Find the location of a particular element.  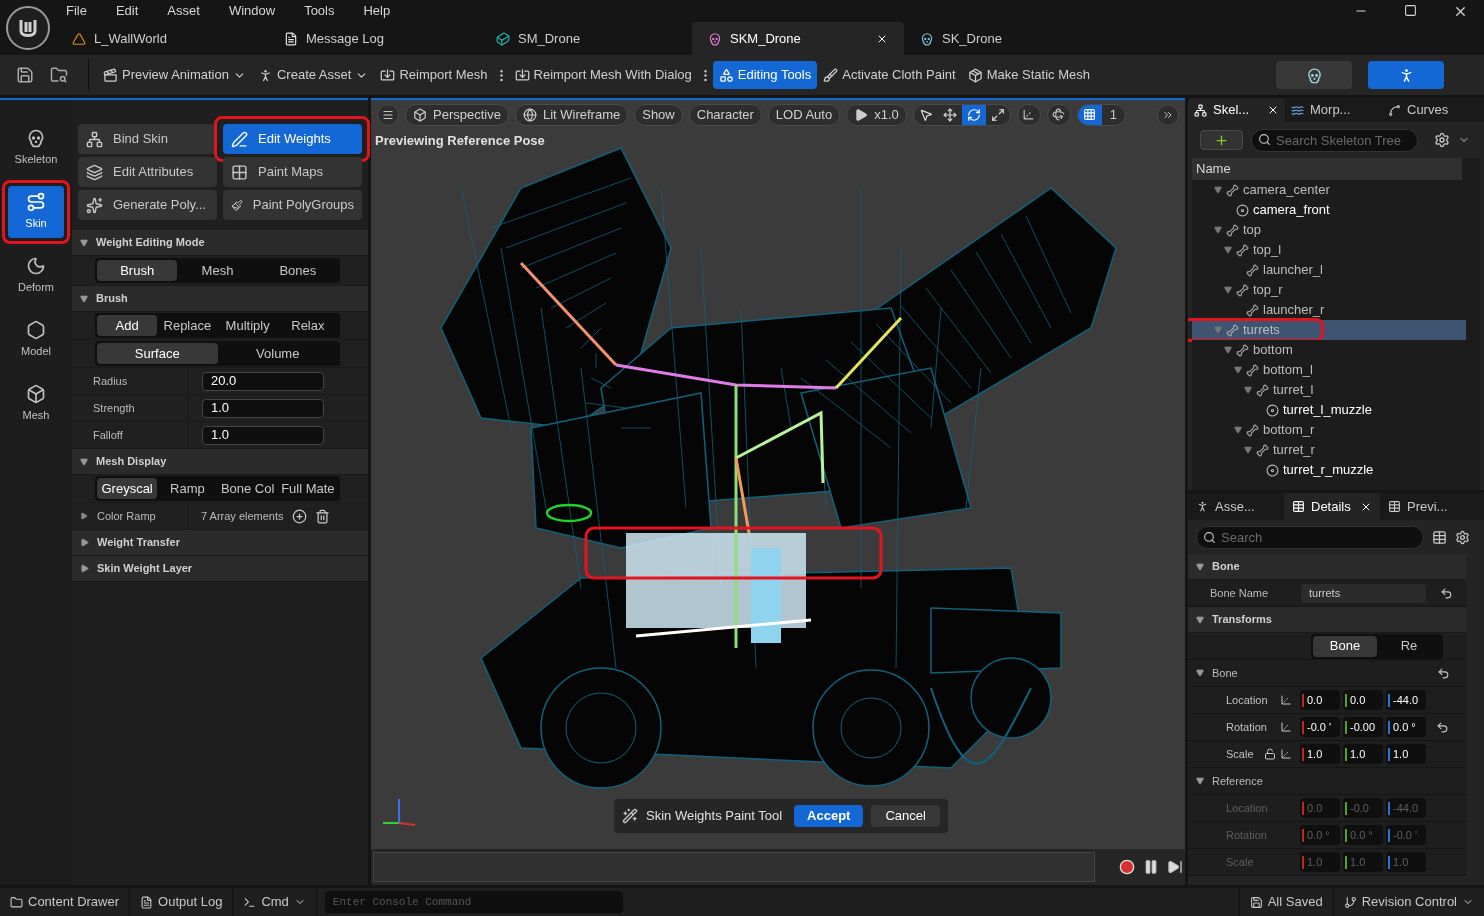

text-field: turrets is located at coordinates (1363, 593).